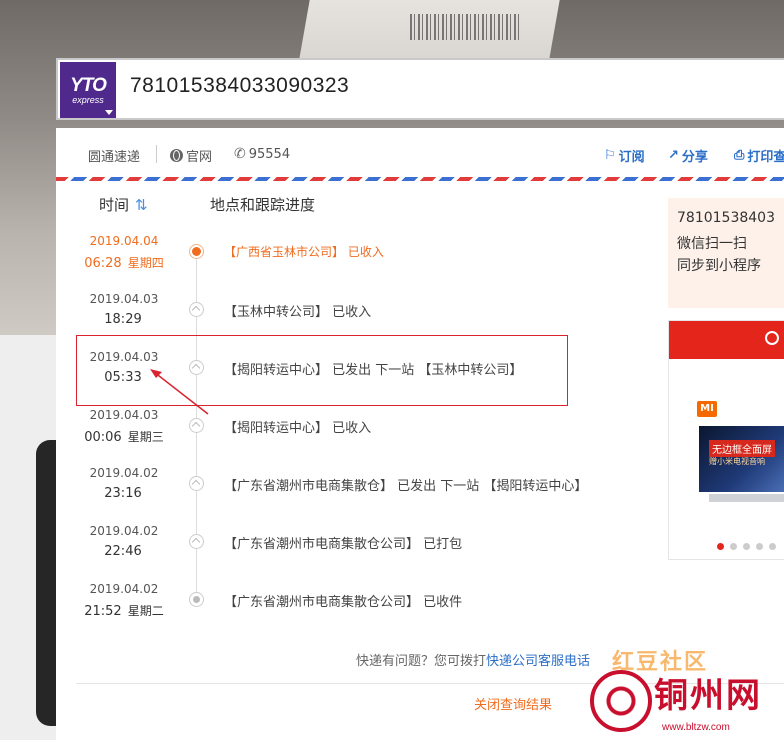 The width and height of the screenshot is (784, 740). Describe the element at coordinates (176, 155) in the screenshot. I see `globe-icon` at that location.